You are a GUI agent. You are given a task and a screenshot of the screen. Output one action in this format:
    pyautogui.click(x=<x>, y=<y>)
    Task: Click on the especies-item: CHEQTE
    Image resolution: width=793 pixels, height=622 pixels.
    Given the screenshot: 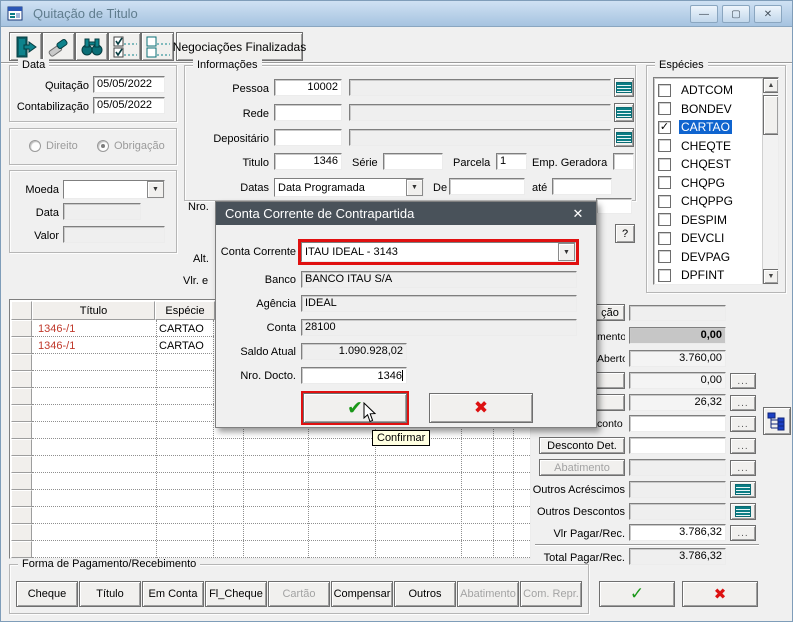 What is the action you would take?
    pyautogui.click(x=707, y=146)
    